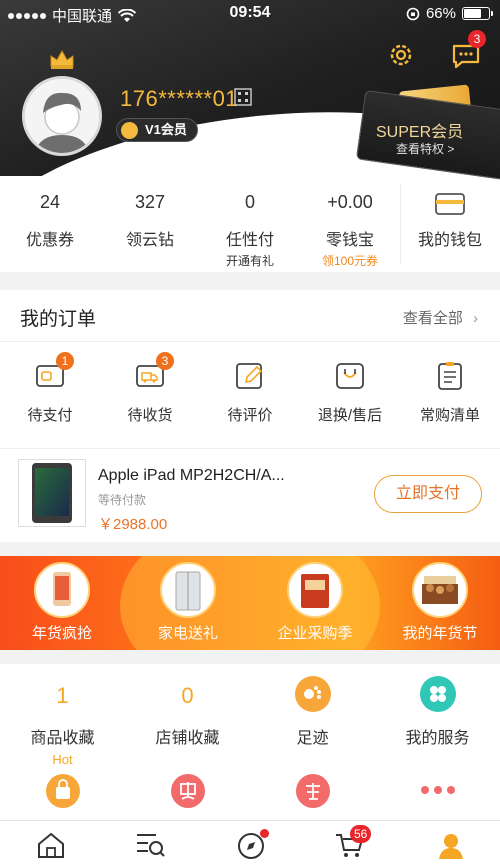  I want to click on banner-item-new-year-deals: 年货疯抢, so click(62, 602).